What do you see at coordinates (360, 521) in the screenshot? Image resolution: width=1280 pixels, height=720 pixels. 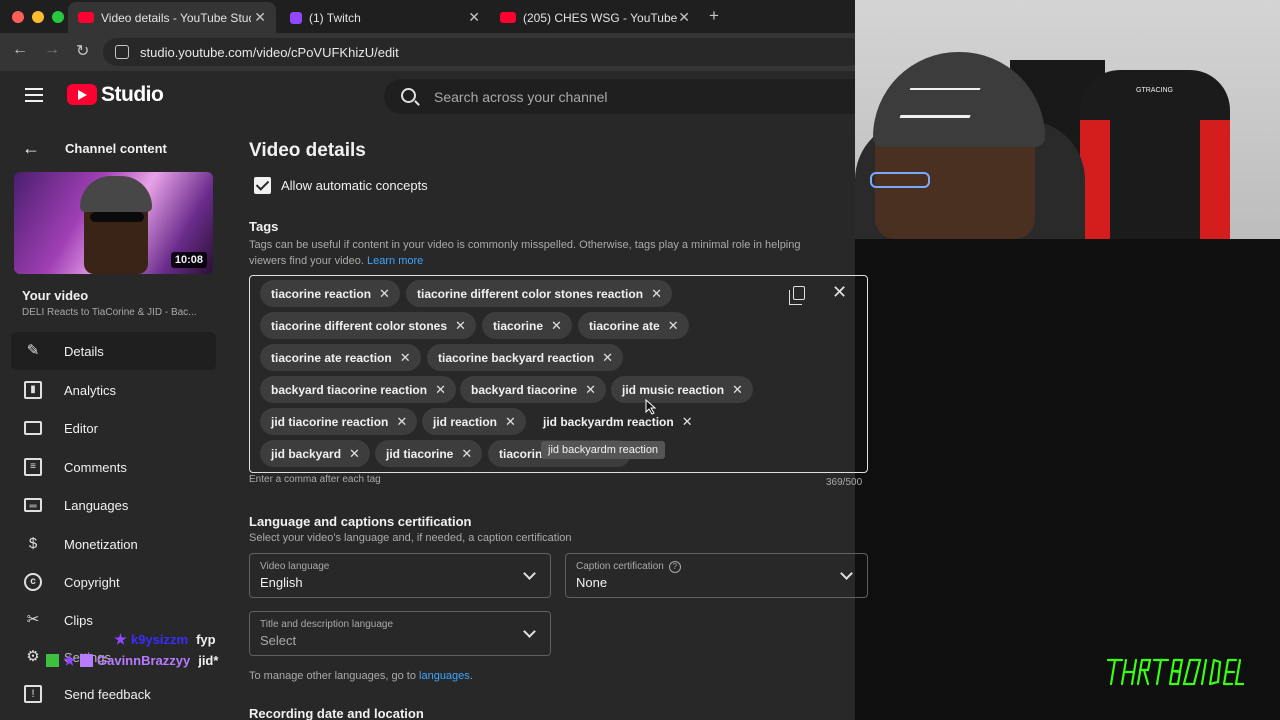 I see `language-section-heading: Language and captions certification` at bounding box center [360, 521].